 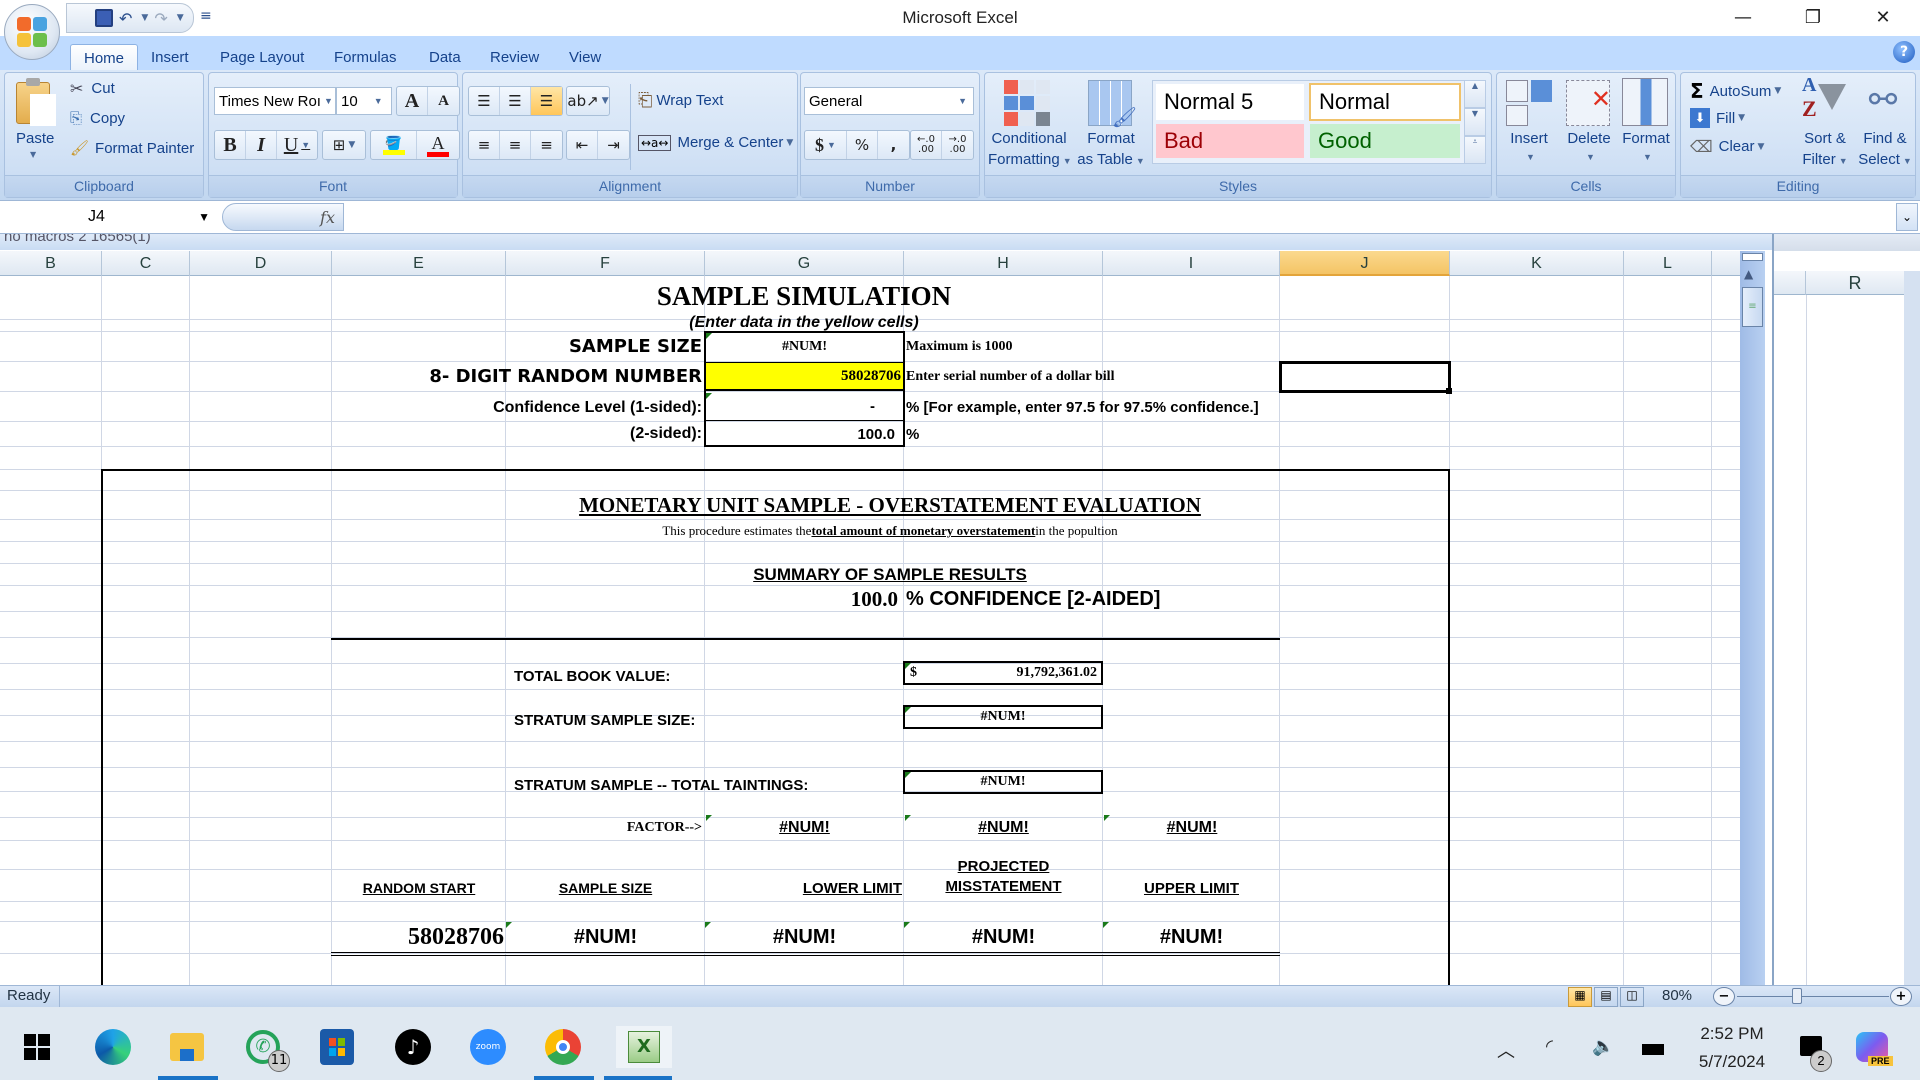 I want to click on align-top-icon: ☰, so click(x=484, y=101).